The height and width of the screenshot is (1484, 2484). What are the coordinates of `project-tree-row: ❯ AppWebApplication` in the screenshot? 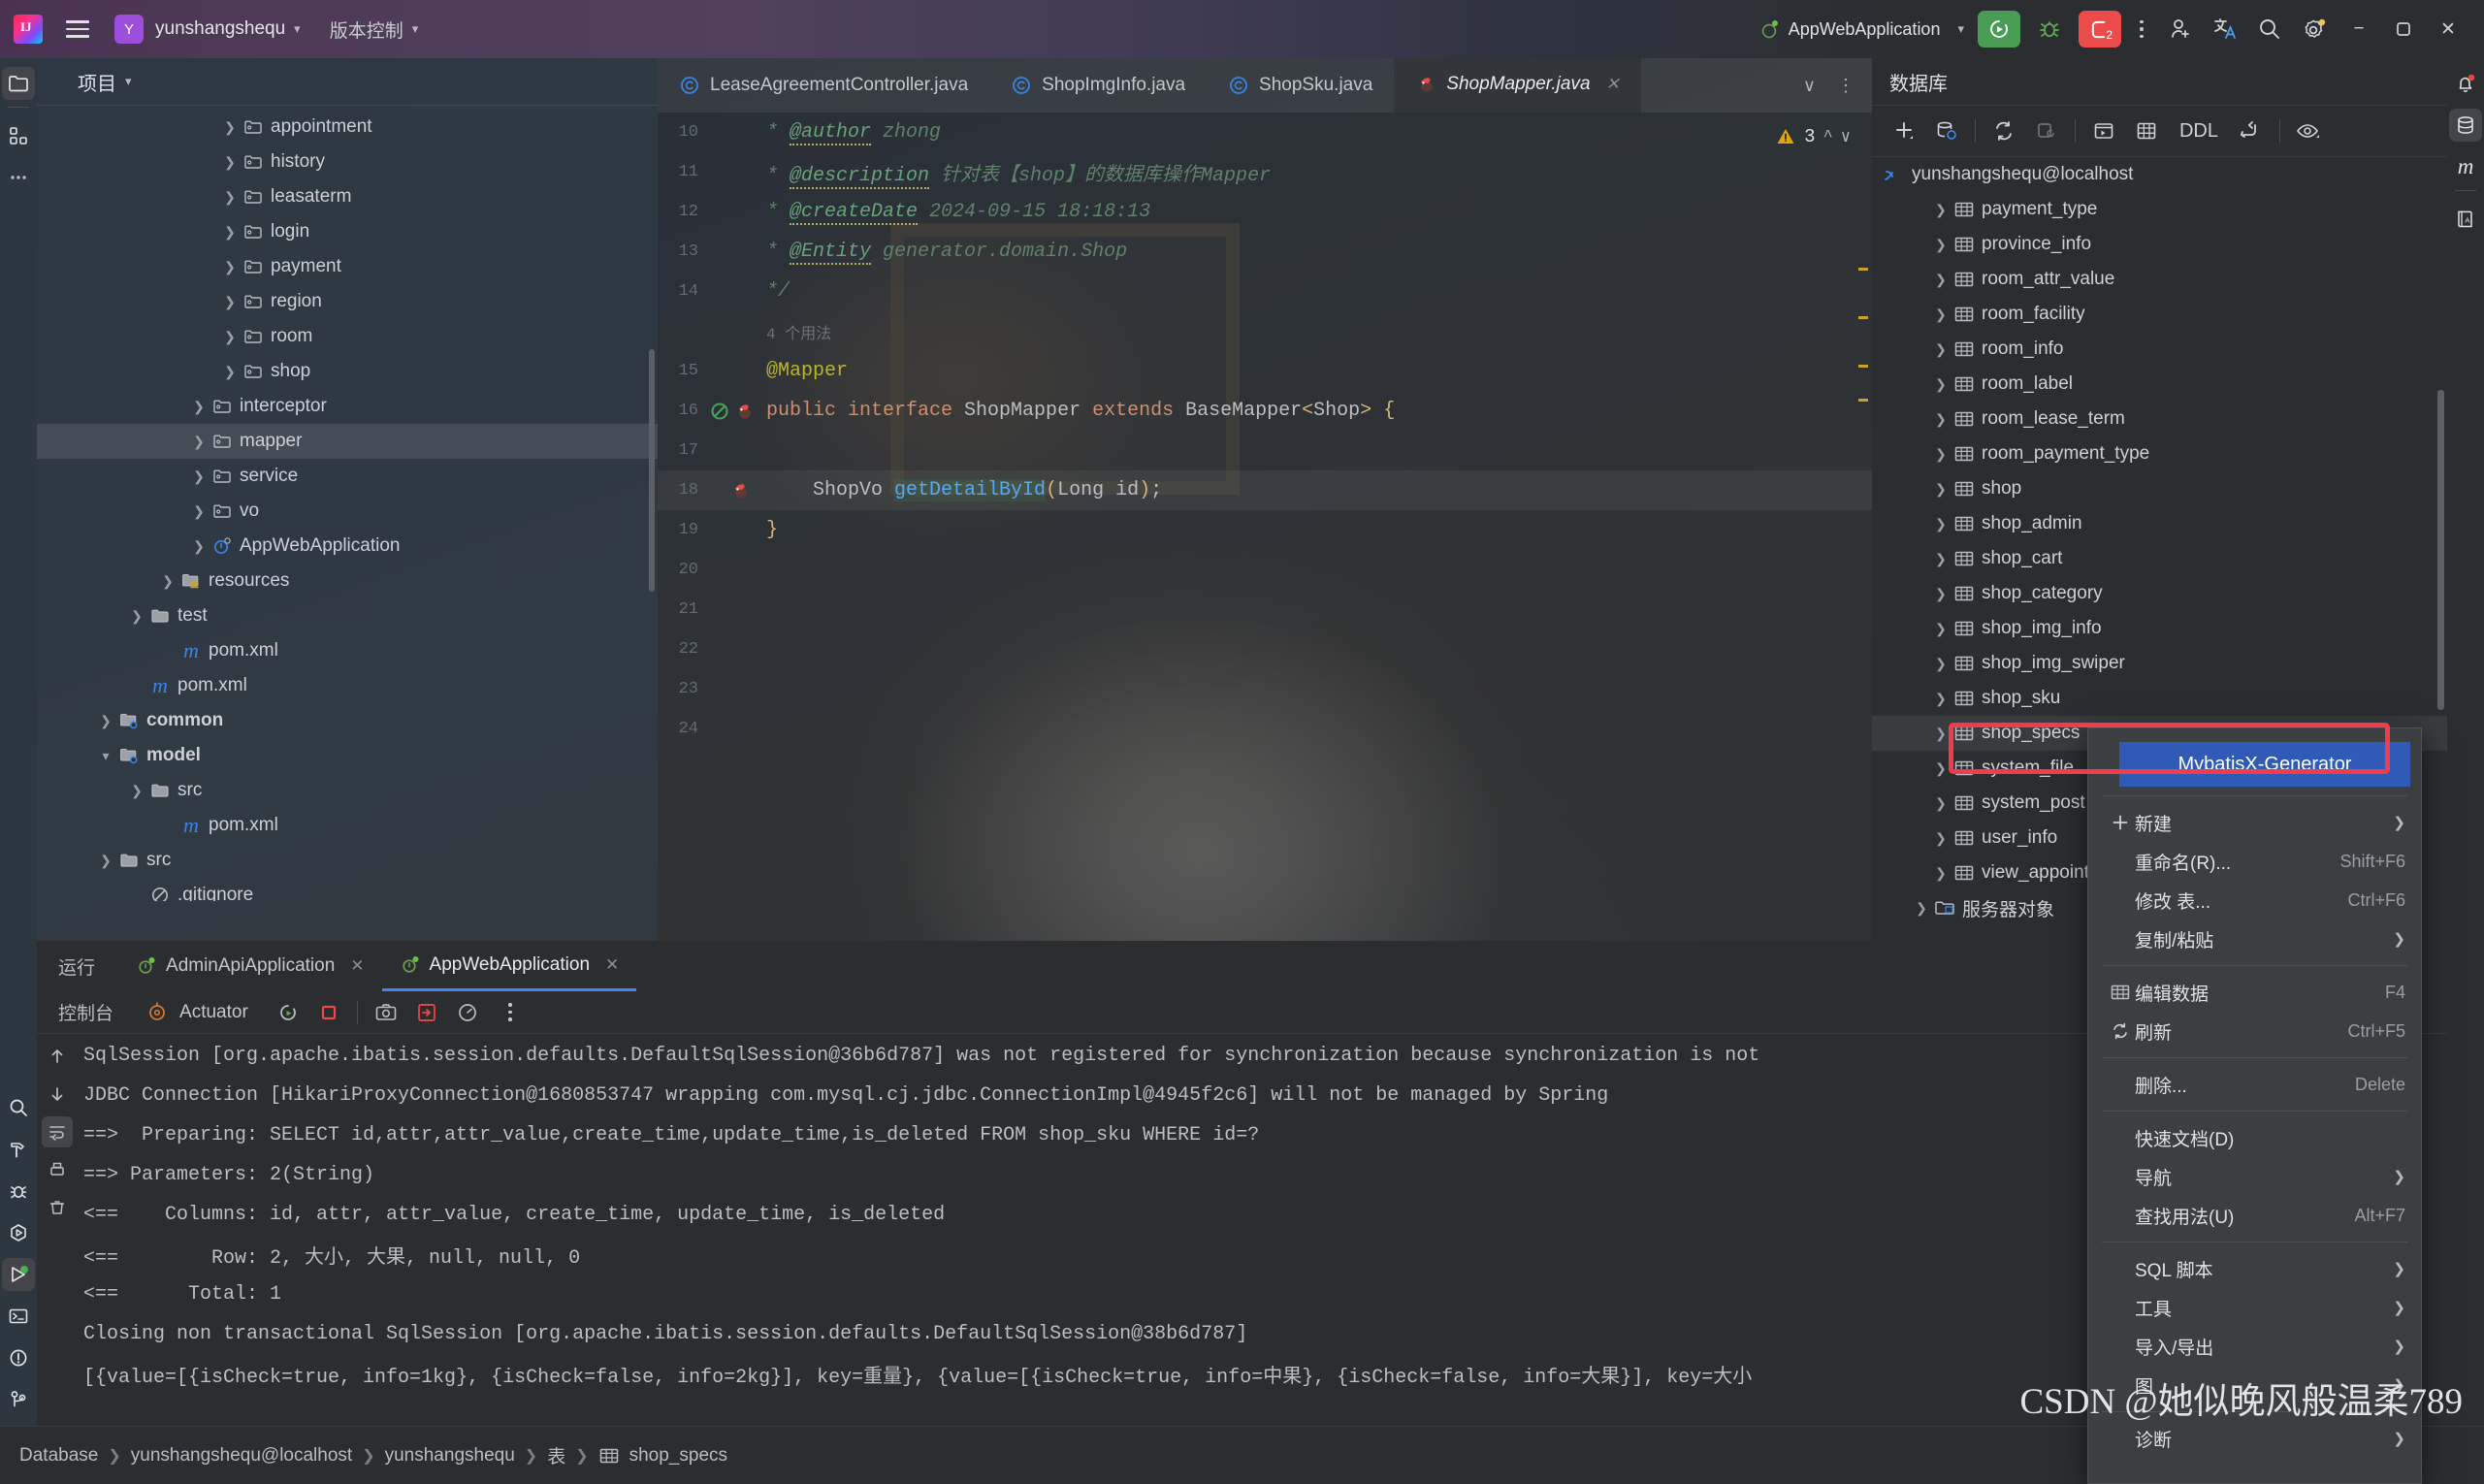 It's located at (347, 546).